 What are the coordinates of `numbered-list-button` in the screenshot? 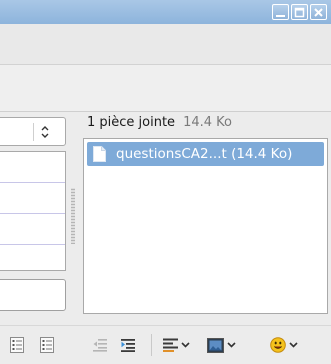 It's located at (47, 345).